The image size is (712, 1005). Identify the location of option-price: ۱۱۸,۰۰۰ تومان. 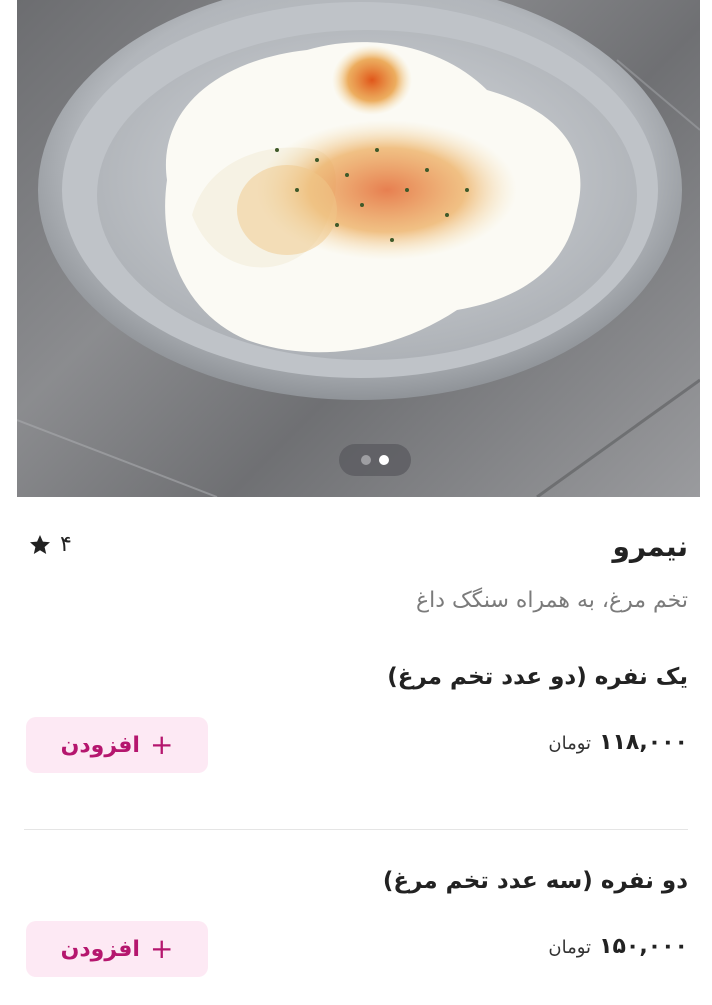
(618, 742).